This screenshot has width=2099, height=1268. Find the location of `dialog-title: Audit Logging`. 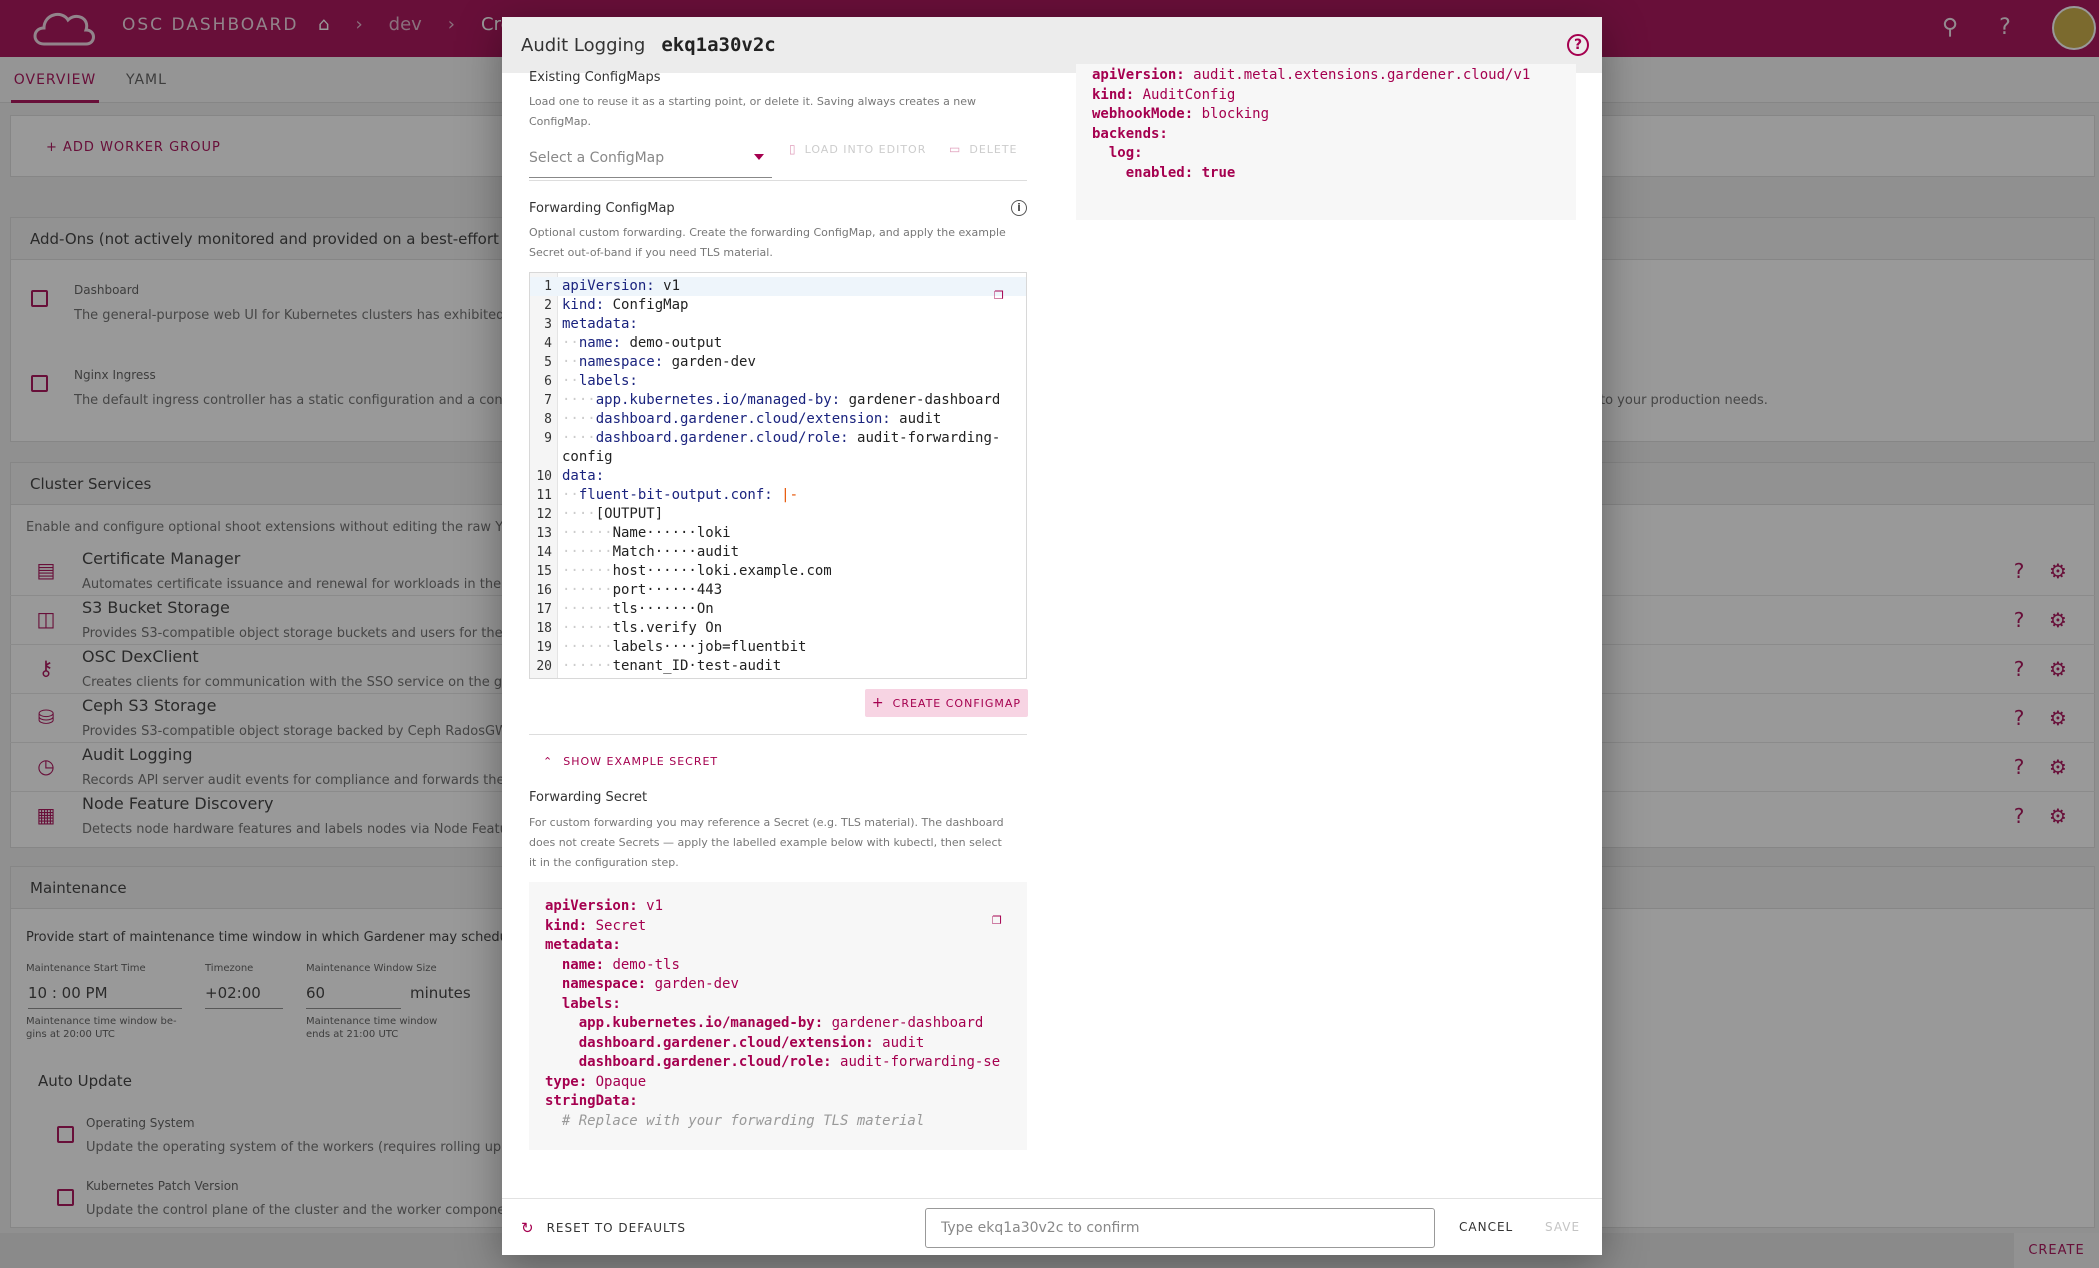

dialog-title: Audit Logging is located at coordinates (583, 45).